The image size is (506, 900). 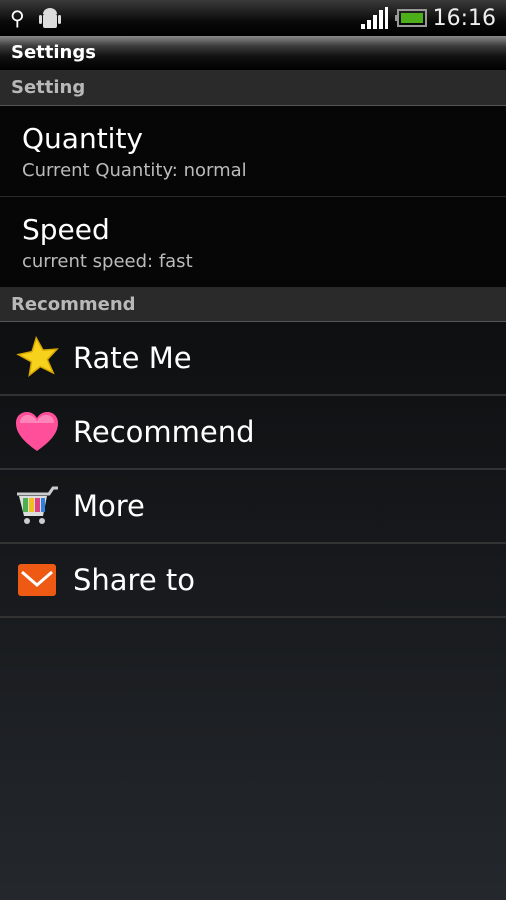 I want to click on pref-speed: Speed current speed: fast, so click(x=253, y=242).